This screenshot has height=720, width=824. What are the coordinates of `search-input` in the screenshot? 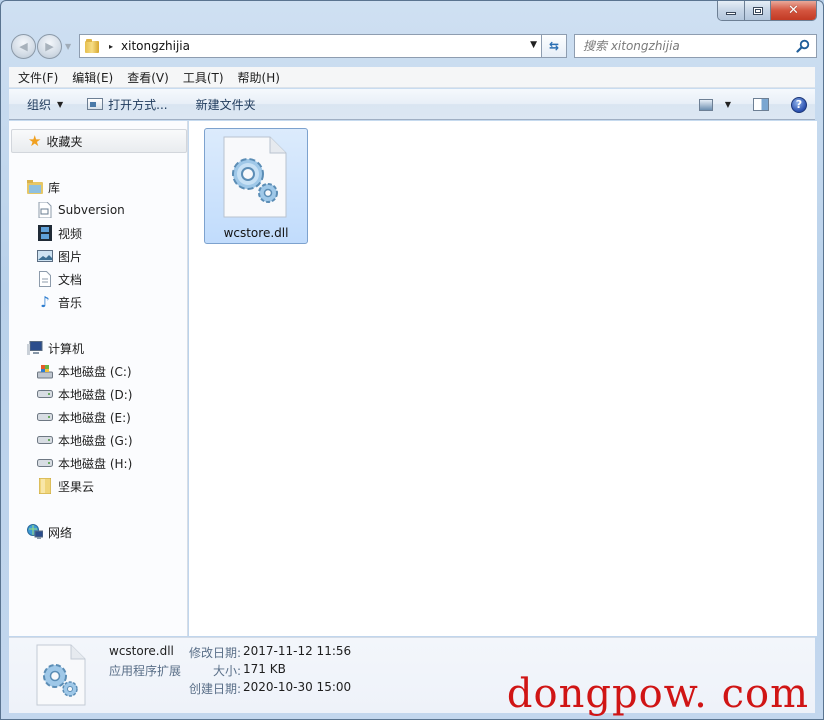 It's located at (688, 46).